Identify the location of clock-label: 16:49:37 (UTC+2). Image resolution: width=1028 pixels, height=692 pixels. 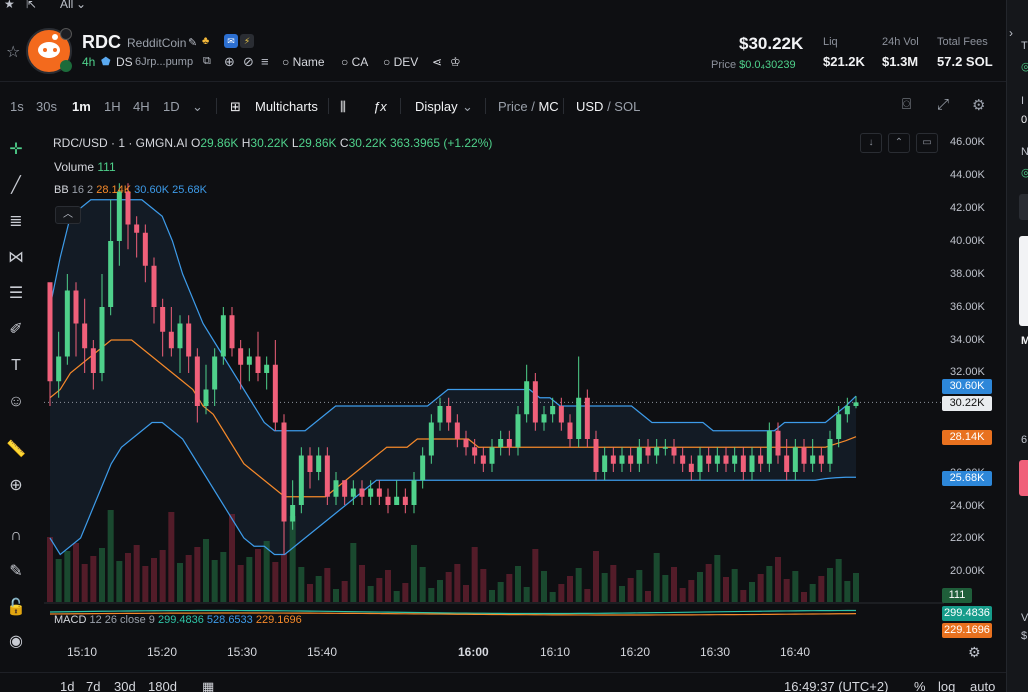
(836, 685).